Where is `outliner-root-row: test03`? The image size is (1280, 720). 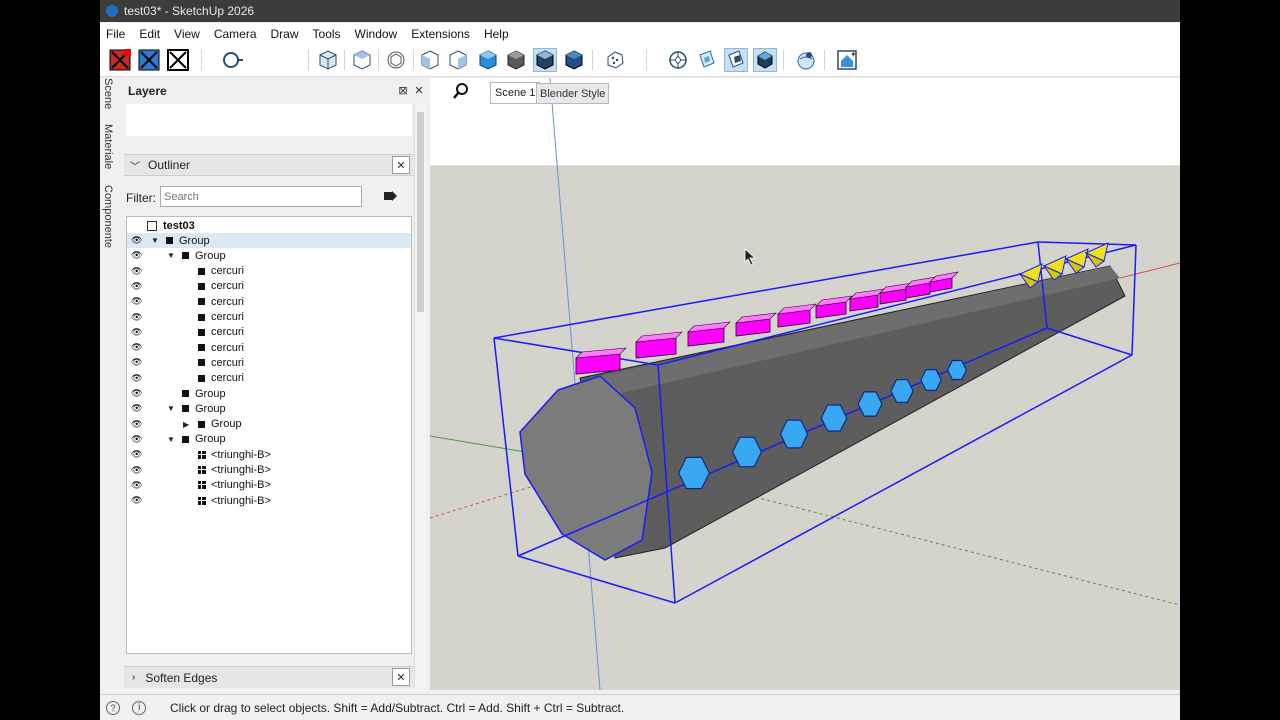
outliner-root-row: test03 is located at coordinates (269, 225).